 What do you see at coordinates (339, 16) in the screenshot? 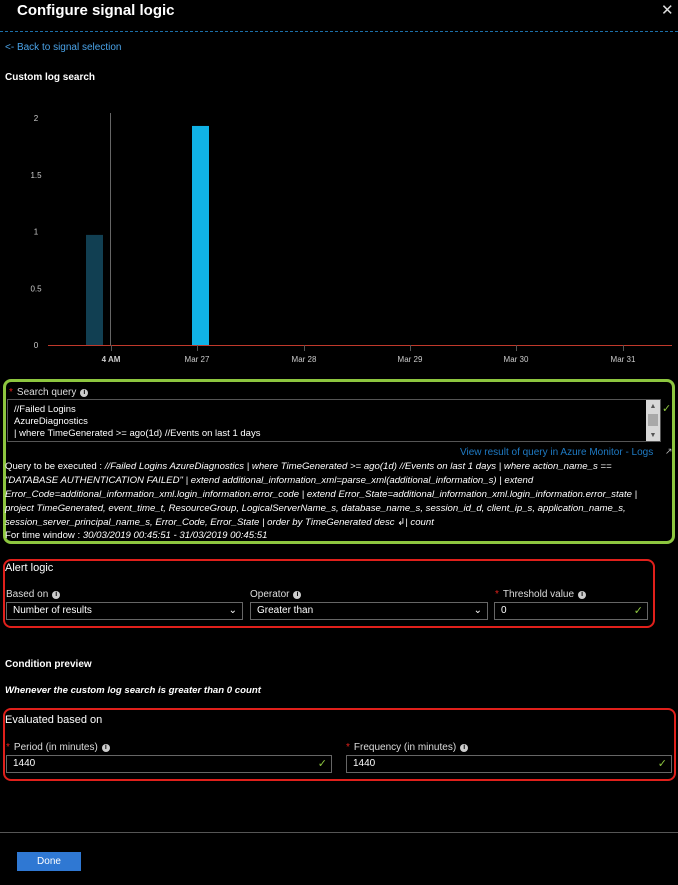
I see `blade-header: Configure signal logic ✕` at bounding box center [339, 16].